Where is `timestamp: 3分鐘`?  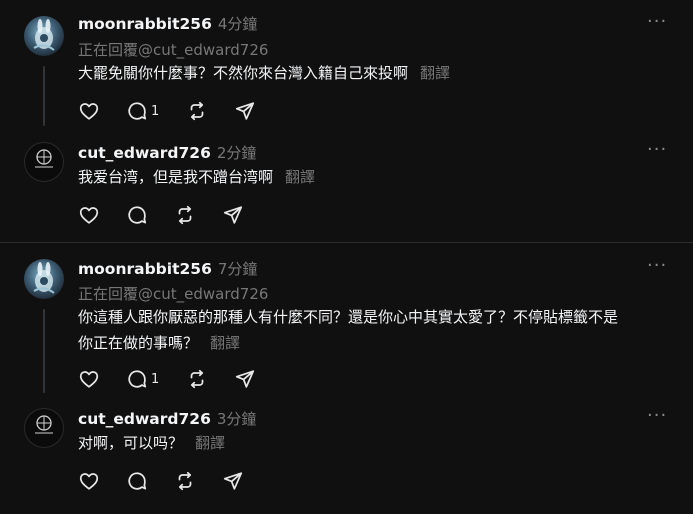 timestamp: 3分鐘 is located at coordinates (237, 419).